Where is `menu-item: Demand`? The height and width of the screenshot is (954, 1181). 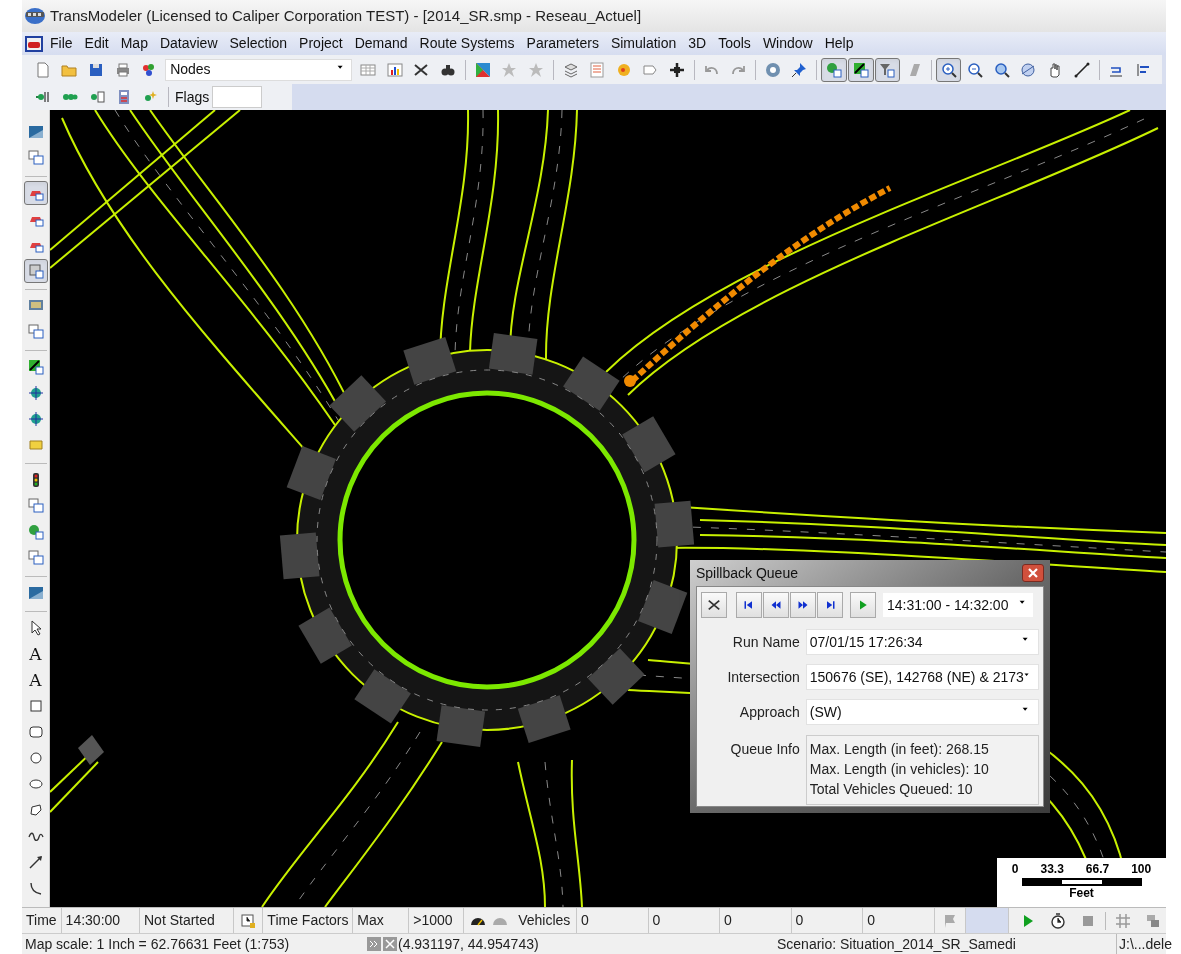 menu-item: Demand is located at coordinates (381, 43).